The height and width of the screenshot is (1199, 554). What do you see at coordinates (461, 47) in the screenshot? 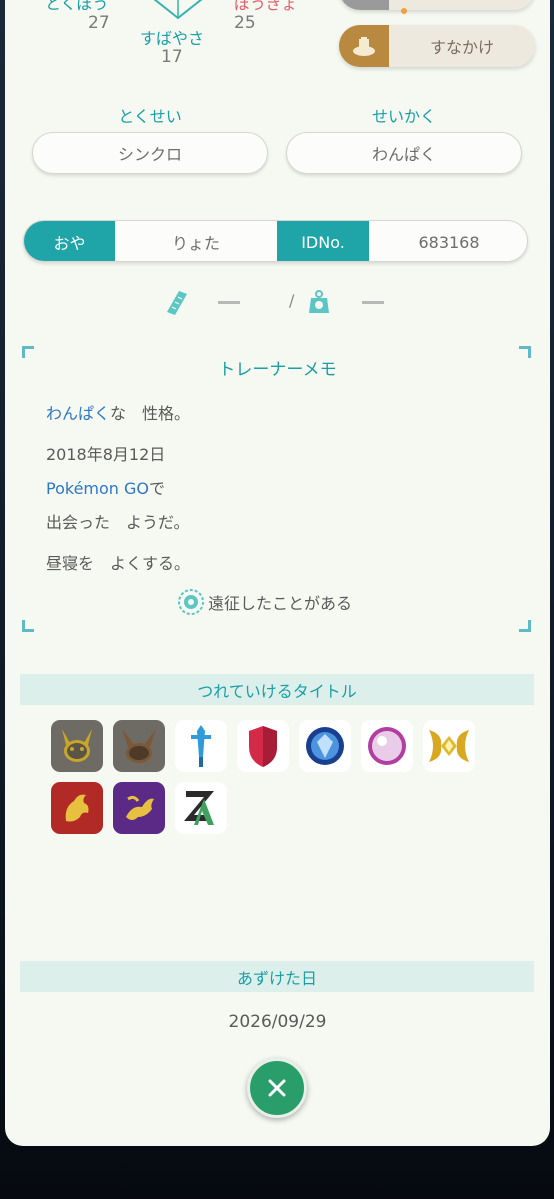
I see `move-label-sand-attack: すなかけ` at bounding box center [461, 47].